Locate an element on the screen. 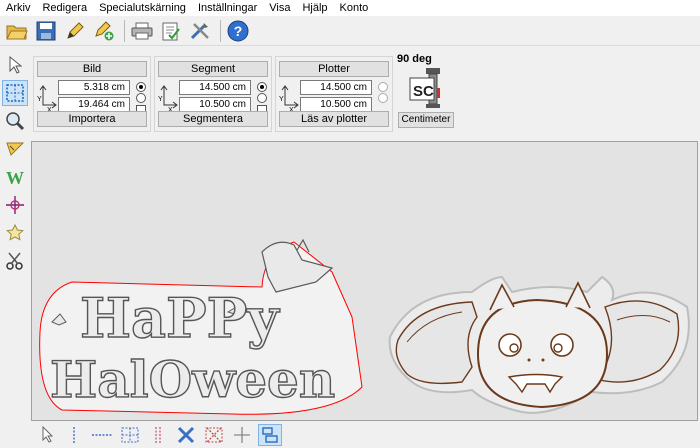 The width and height of the screenshot is (700, 448). tools-icon is located at coordinates (200, 31).